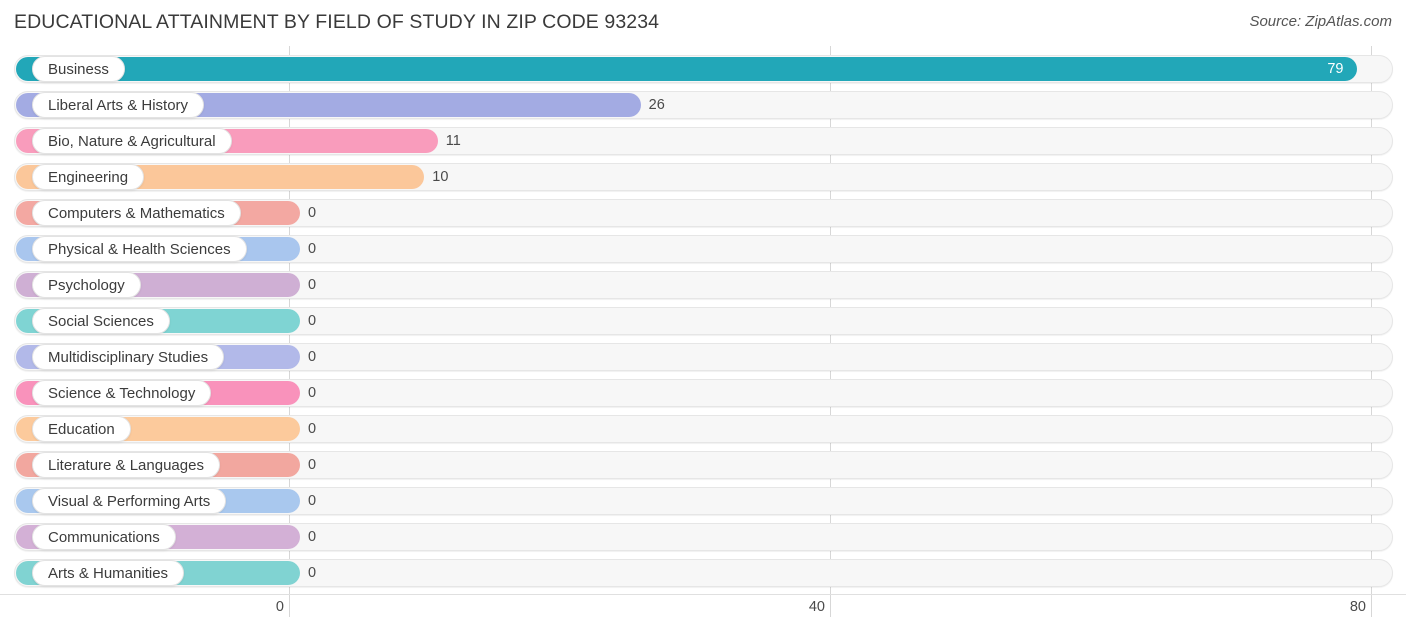 The image size is (1406, 633). What do you see at coordinates (703, 537) in the screenshot?
I see `chart-row: 0 Communications` at bounding box center [703, 537].